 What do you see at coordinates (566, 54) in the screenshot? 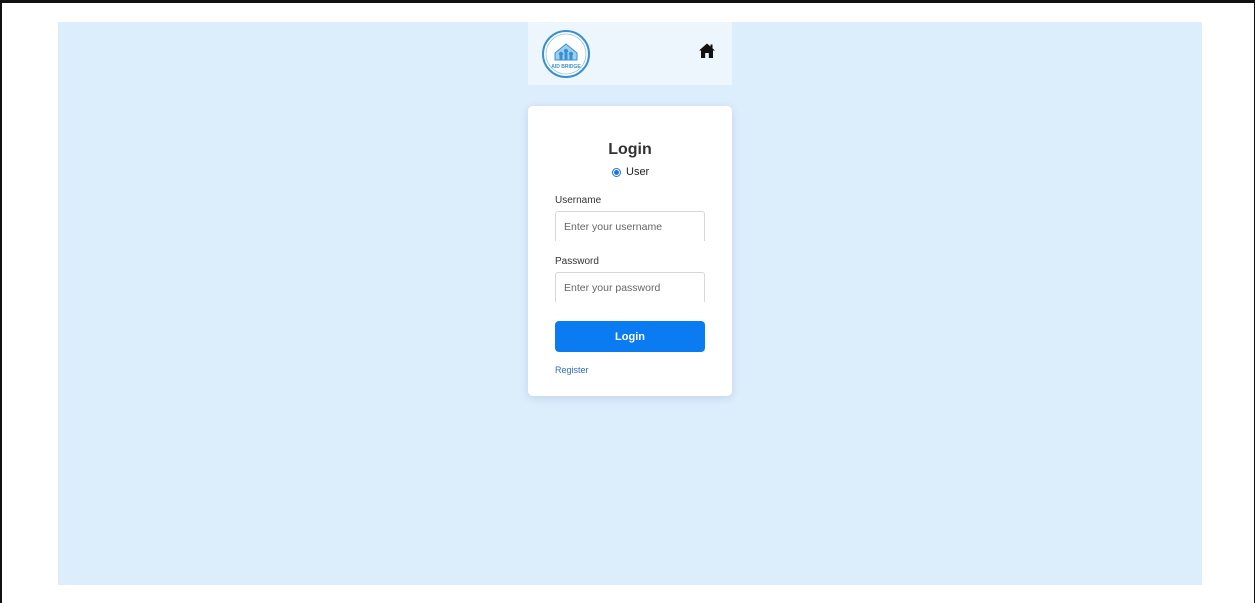
I see `aid-bridge-logo: AID BRIDGE` at bounding box center [566, 54].